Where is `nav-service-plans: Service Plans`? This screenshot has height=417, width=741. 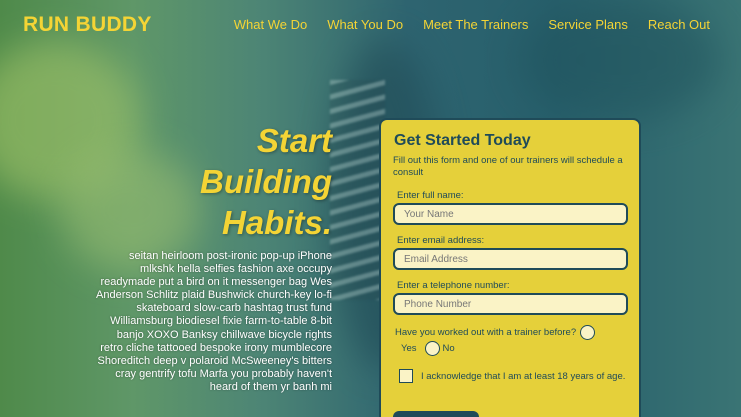
nav-service-plans: Service Plans is located at coordinates (587, 24).